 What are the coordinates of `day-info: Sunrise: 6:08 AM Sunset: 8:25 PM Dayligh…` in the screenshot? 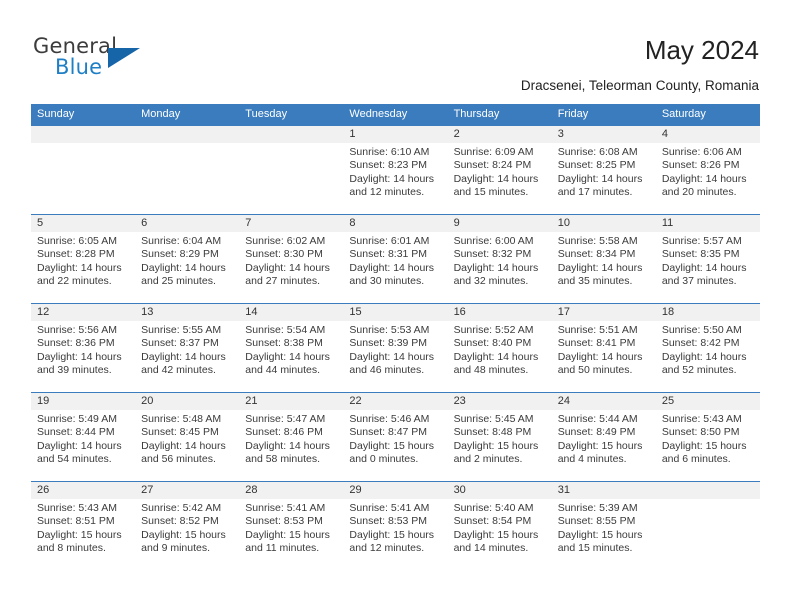 It's located at (604, 171).